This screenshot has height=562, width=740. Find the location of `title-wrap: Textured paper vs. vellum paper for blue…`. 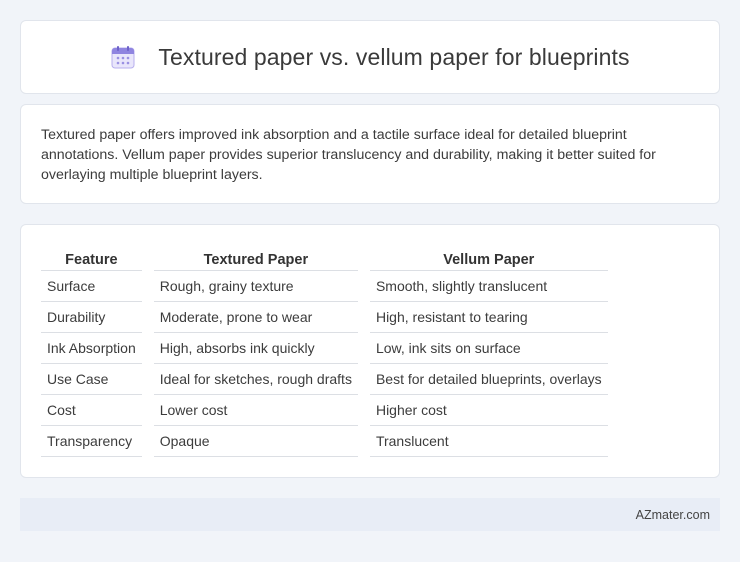

title-wrap: Textured paper vs. vellum paper for blue… is located at coordinates (370, 57).